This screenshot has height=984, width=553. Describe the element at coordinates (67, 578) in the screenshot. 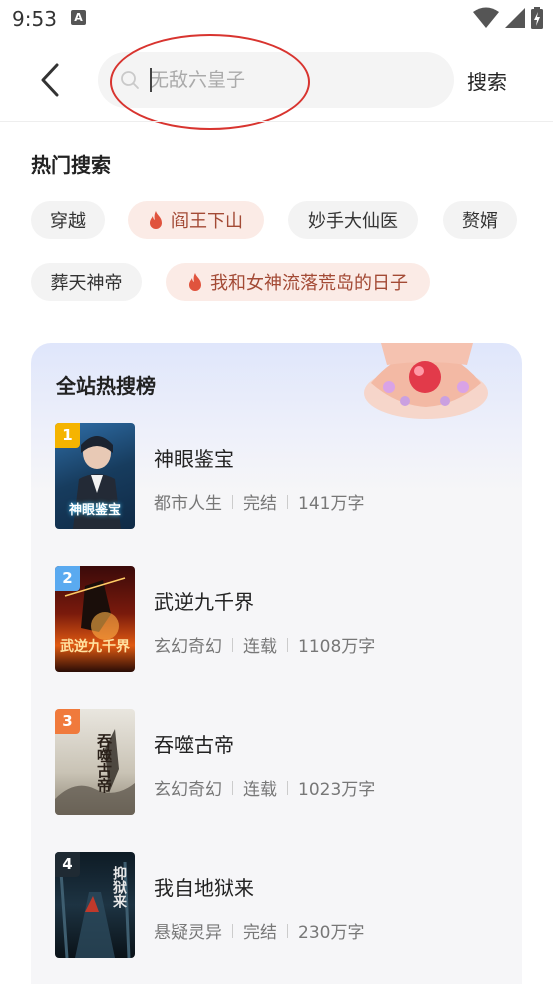

I see `rank-badge: 2` at that location.